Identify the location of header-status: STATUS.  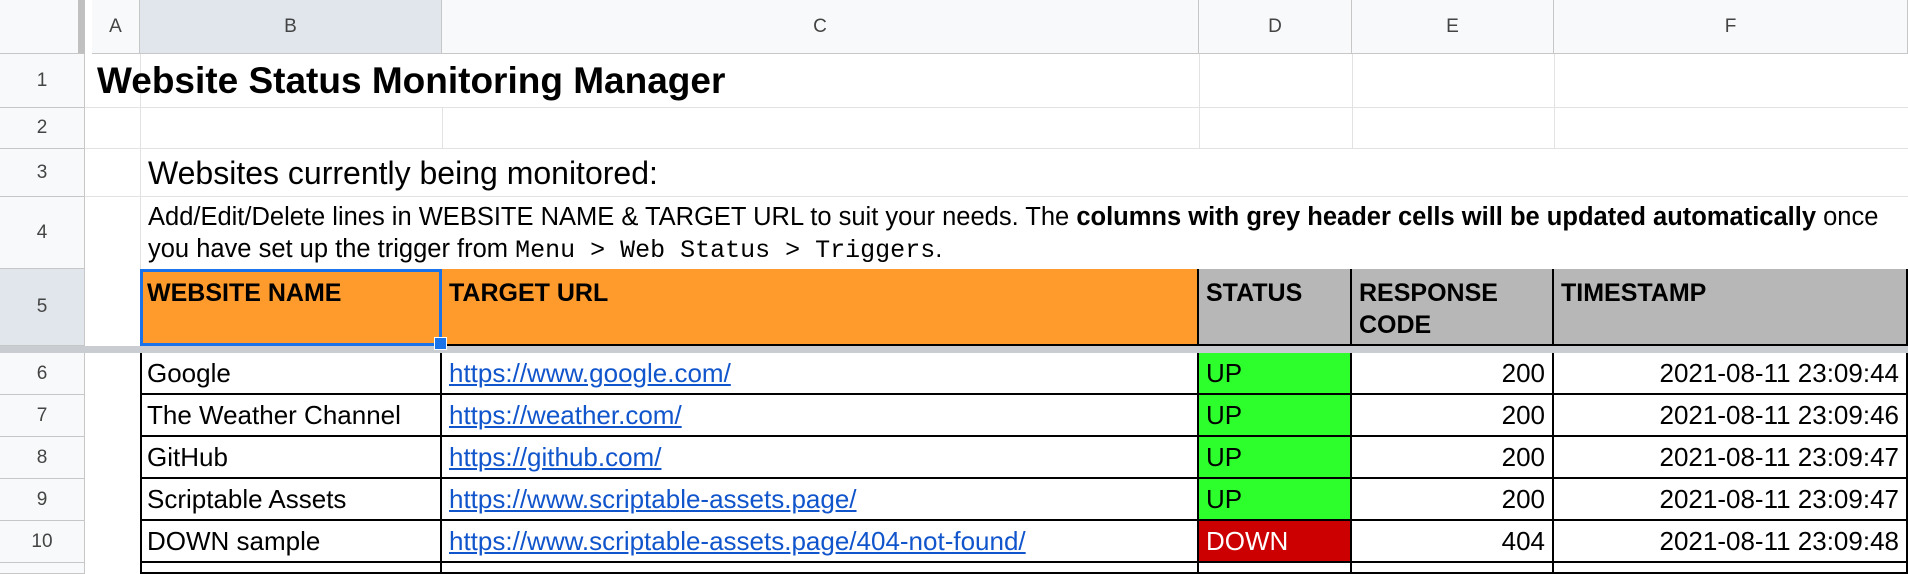
(1275, 307).